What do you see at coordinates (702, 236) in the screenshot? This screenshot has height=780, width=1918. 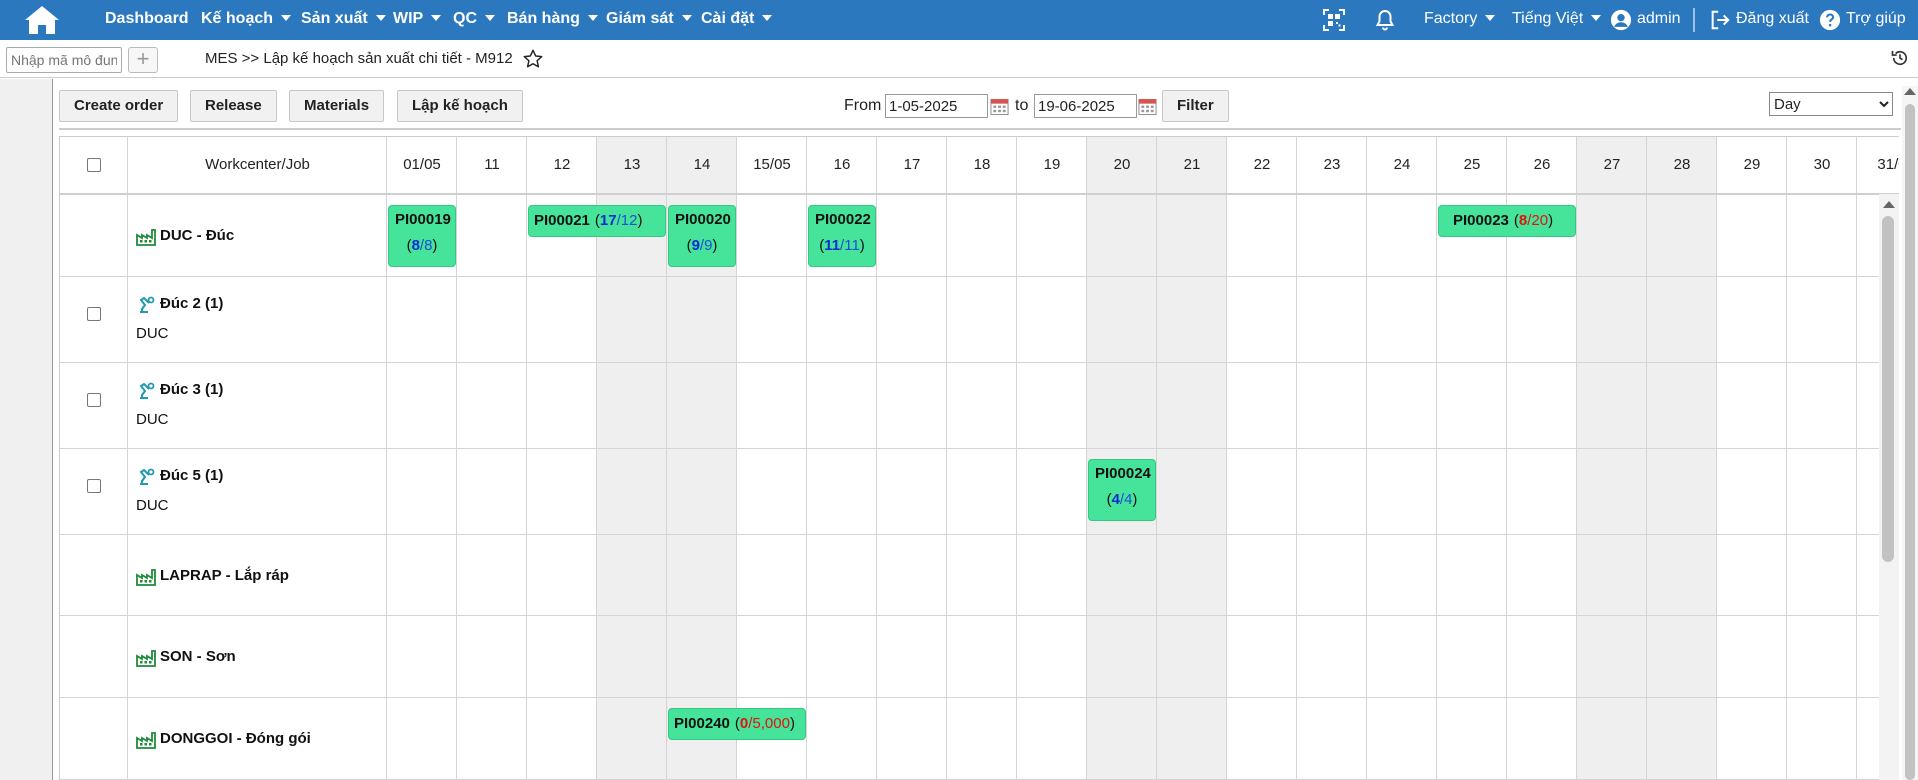 I see `job-chip: PI00020 (9/9)` at bounding box center [702, 236].